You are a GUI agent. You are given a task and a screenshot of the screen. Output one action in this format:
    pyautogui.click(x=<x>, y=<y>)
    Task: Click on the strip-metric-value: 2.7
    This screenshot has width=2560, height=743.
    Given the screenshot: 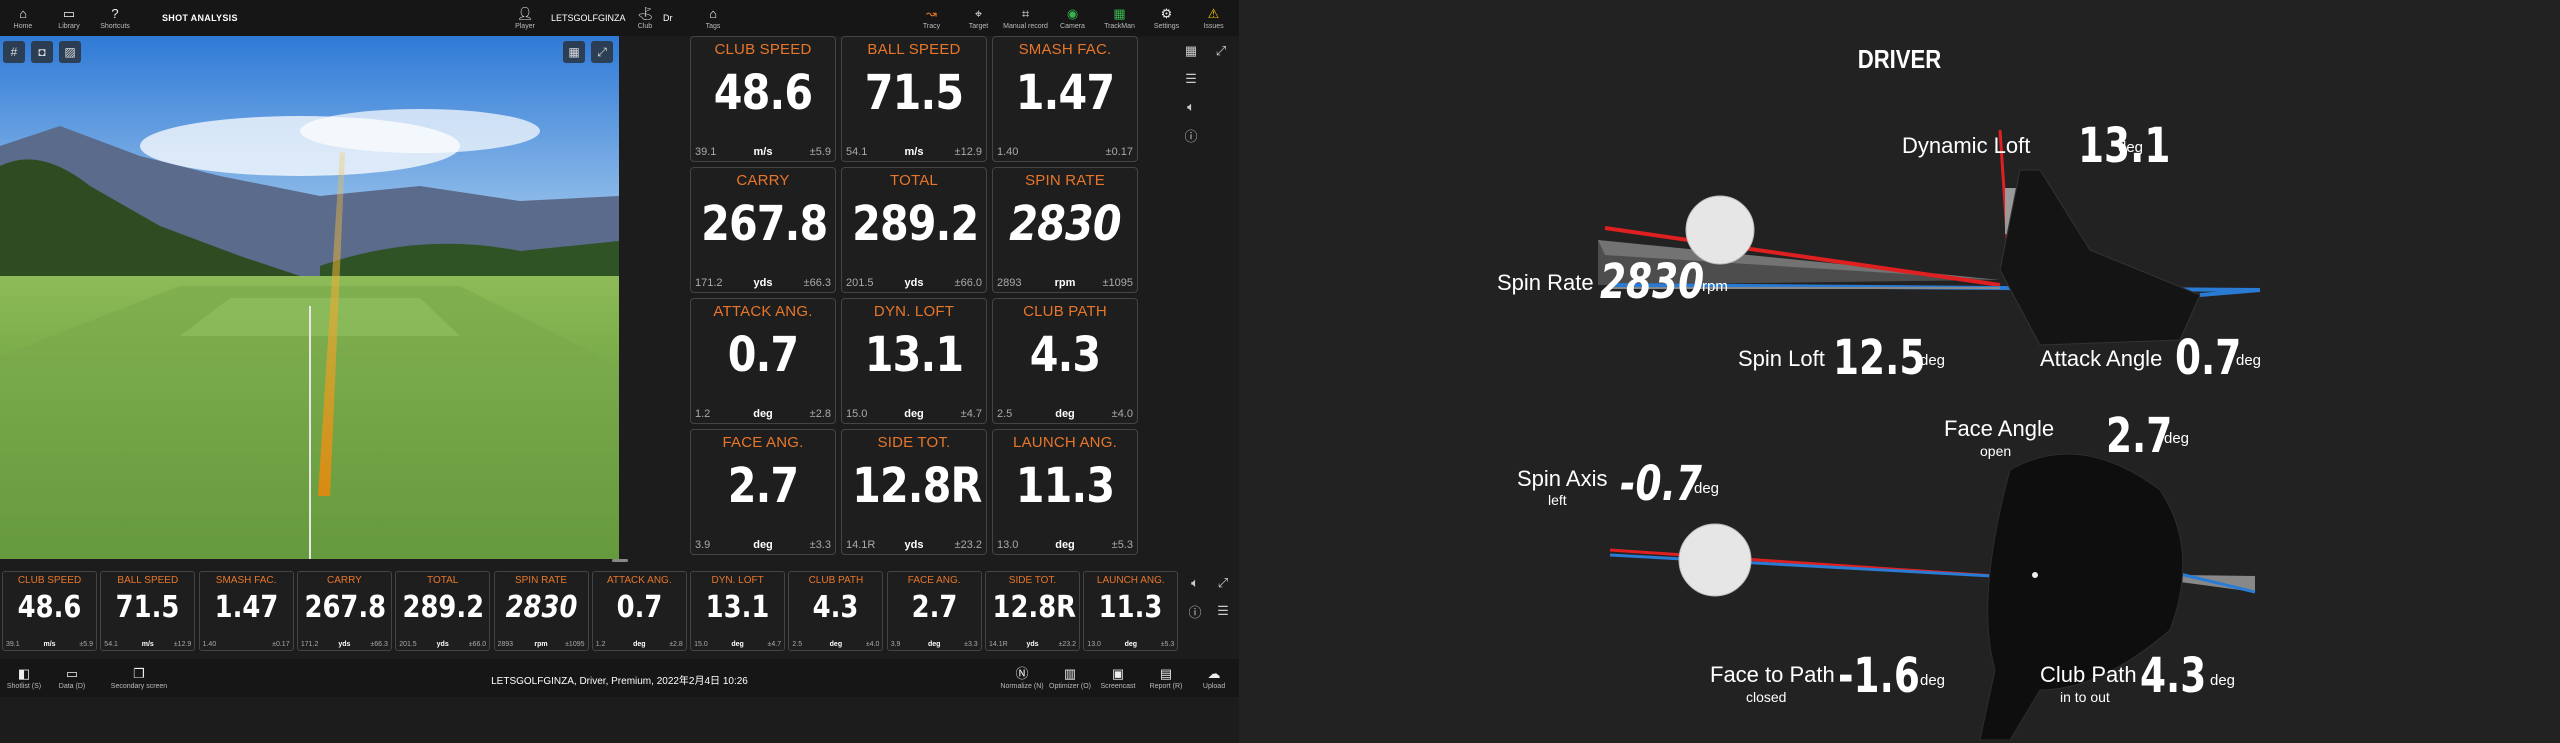 What is the action you would take?
    pyautogui.click(x=934, y=607)
    